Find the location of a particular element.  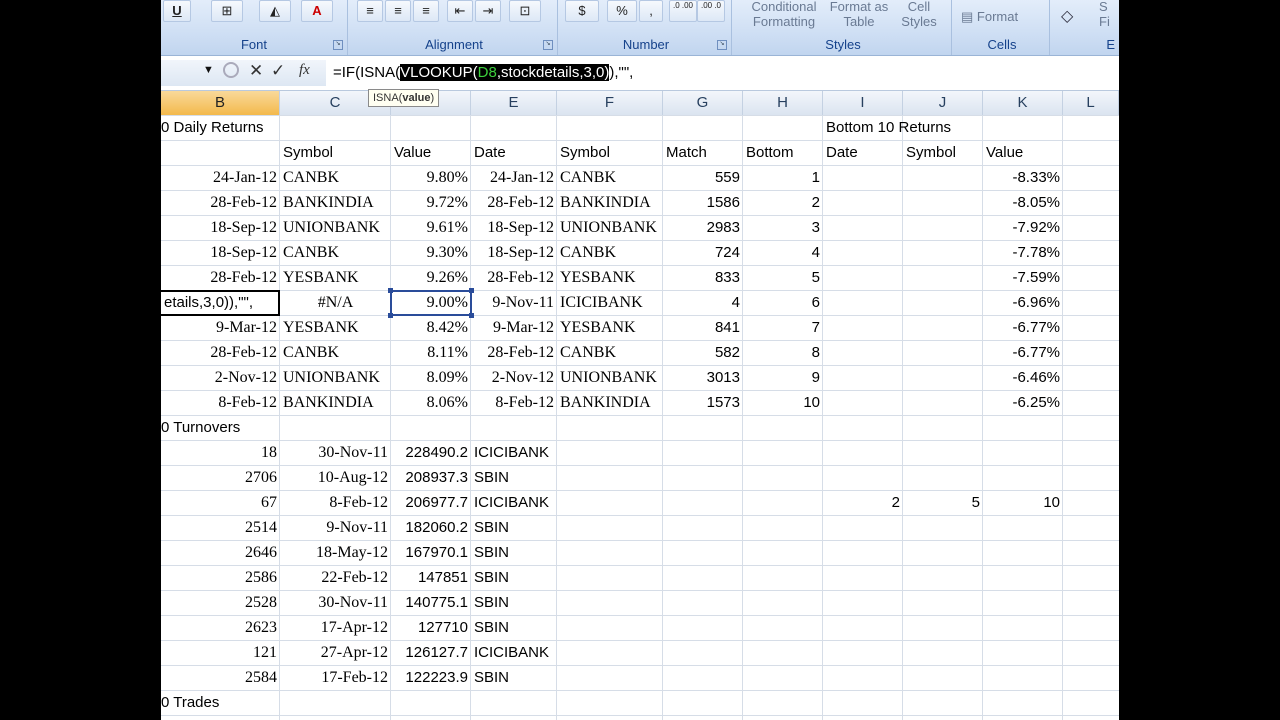

cell-e-2: Date is located at coordinates (514, 152).